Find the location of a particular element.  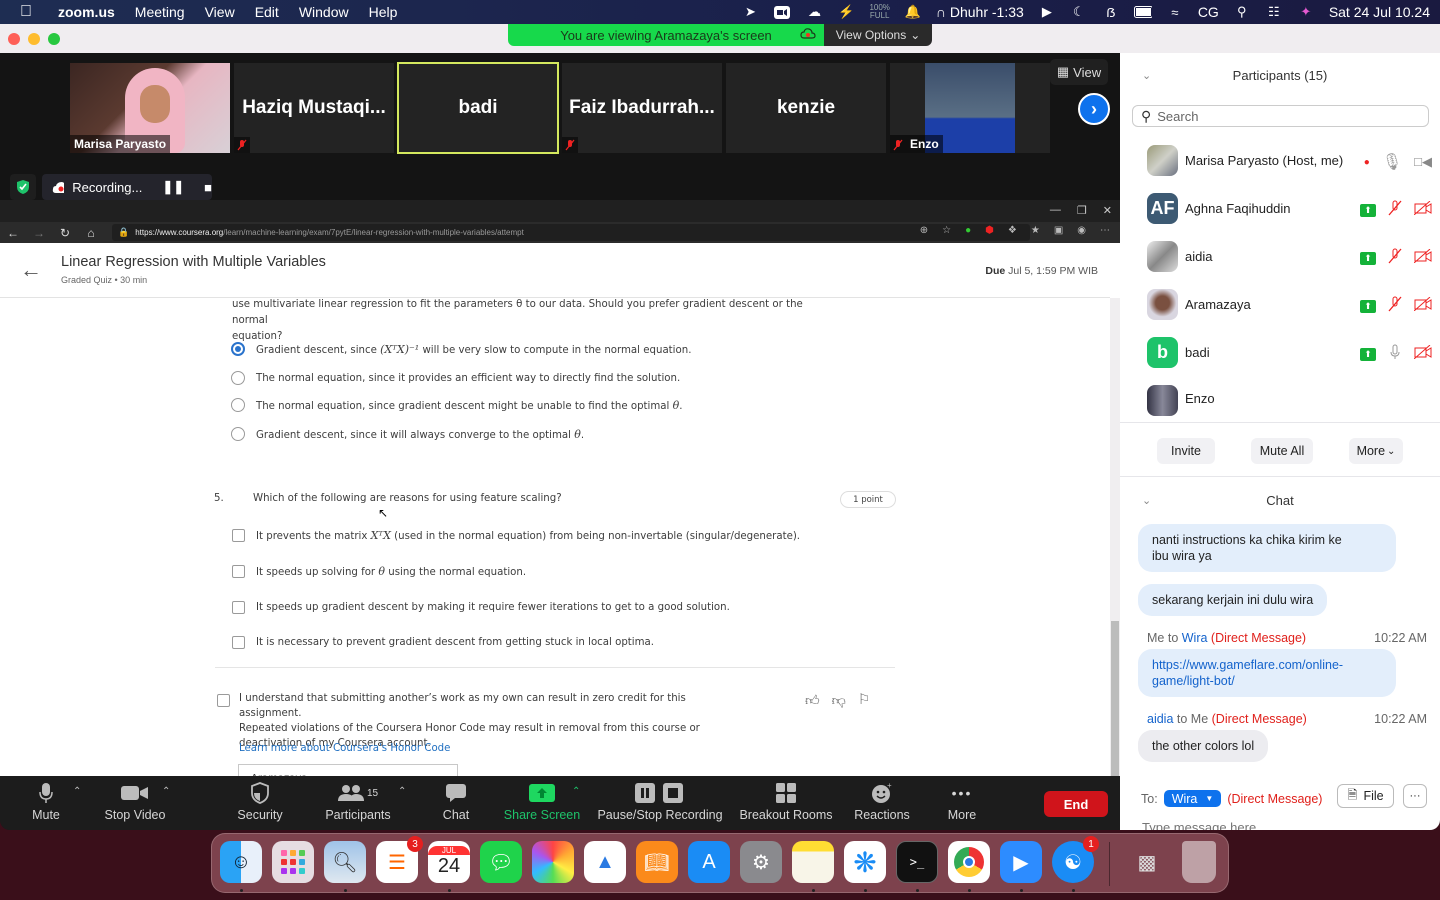

user-initials: CG is located at coordinates (1208, 12).